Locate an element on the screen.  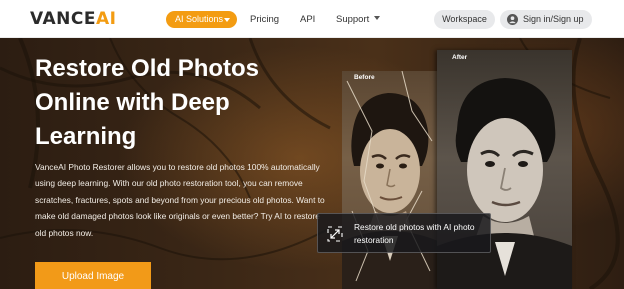
nav-ai-solutions-button: AI Solutions is located at coordinates (201, 19).